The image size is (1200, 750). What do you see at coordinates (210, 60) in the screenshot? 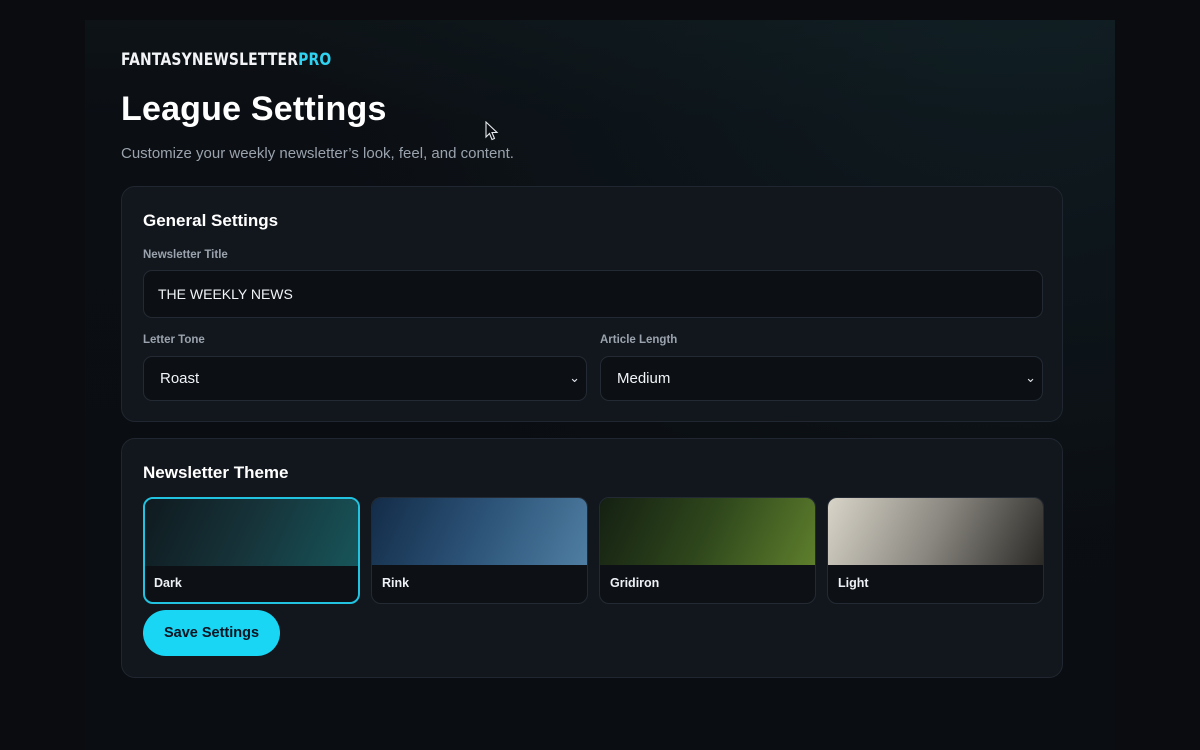
I see `brand-logo-main: FANTASYNEWSLETTER` at bounding box center [210, 60].